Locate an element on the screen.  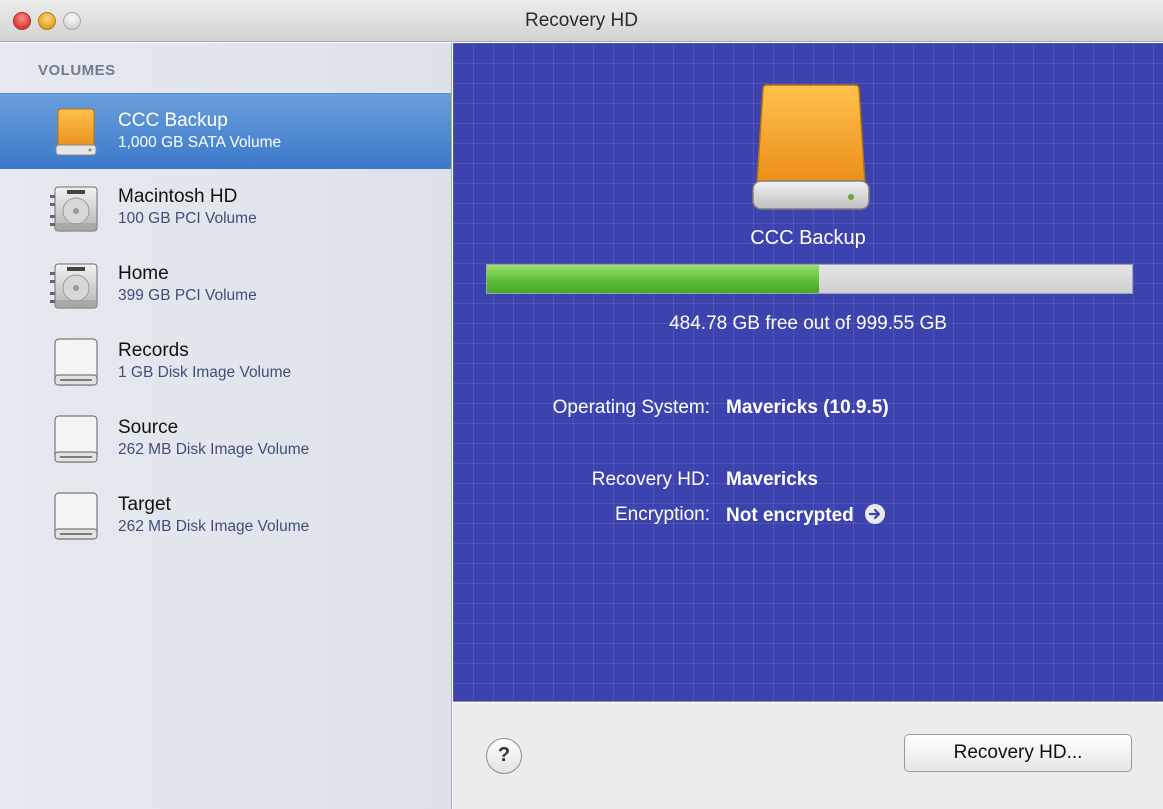
window-title: Recovery HD is located at coordinates (581, 20).